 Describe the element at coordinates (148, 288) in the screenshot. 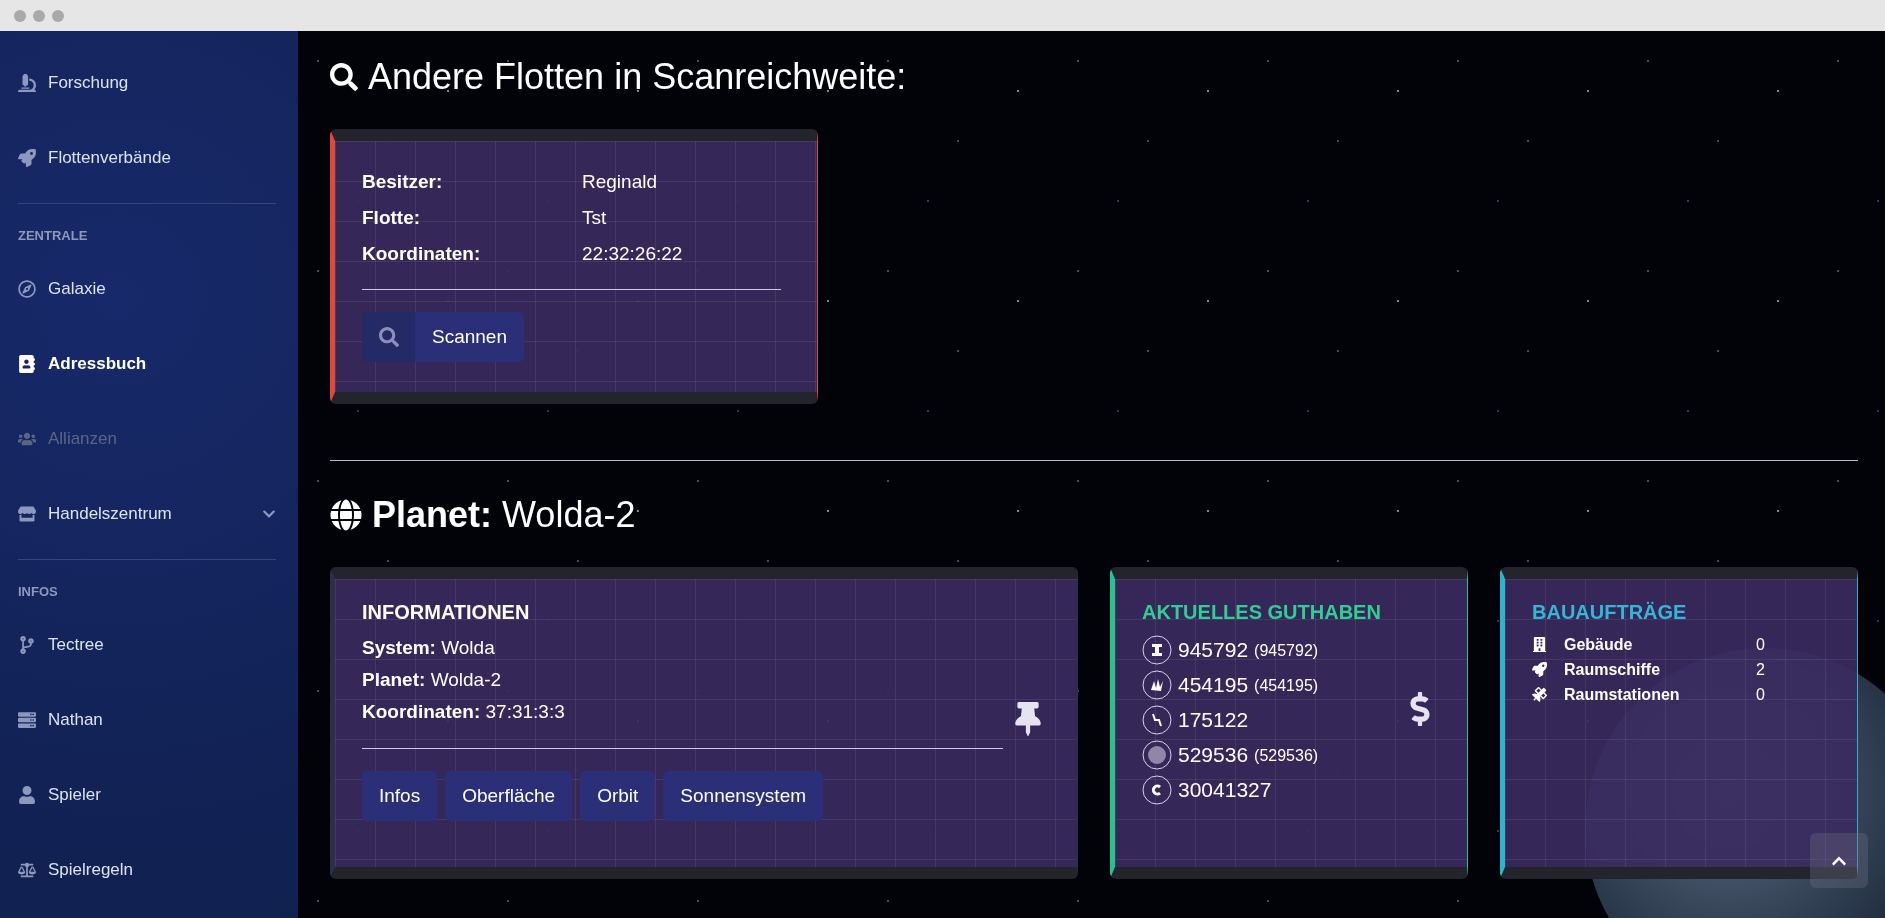

I see `sidebar-item: Galaxie` at that location.